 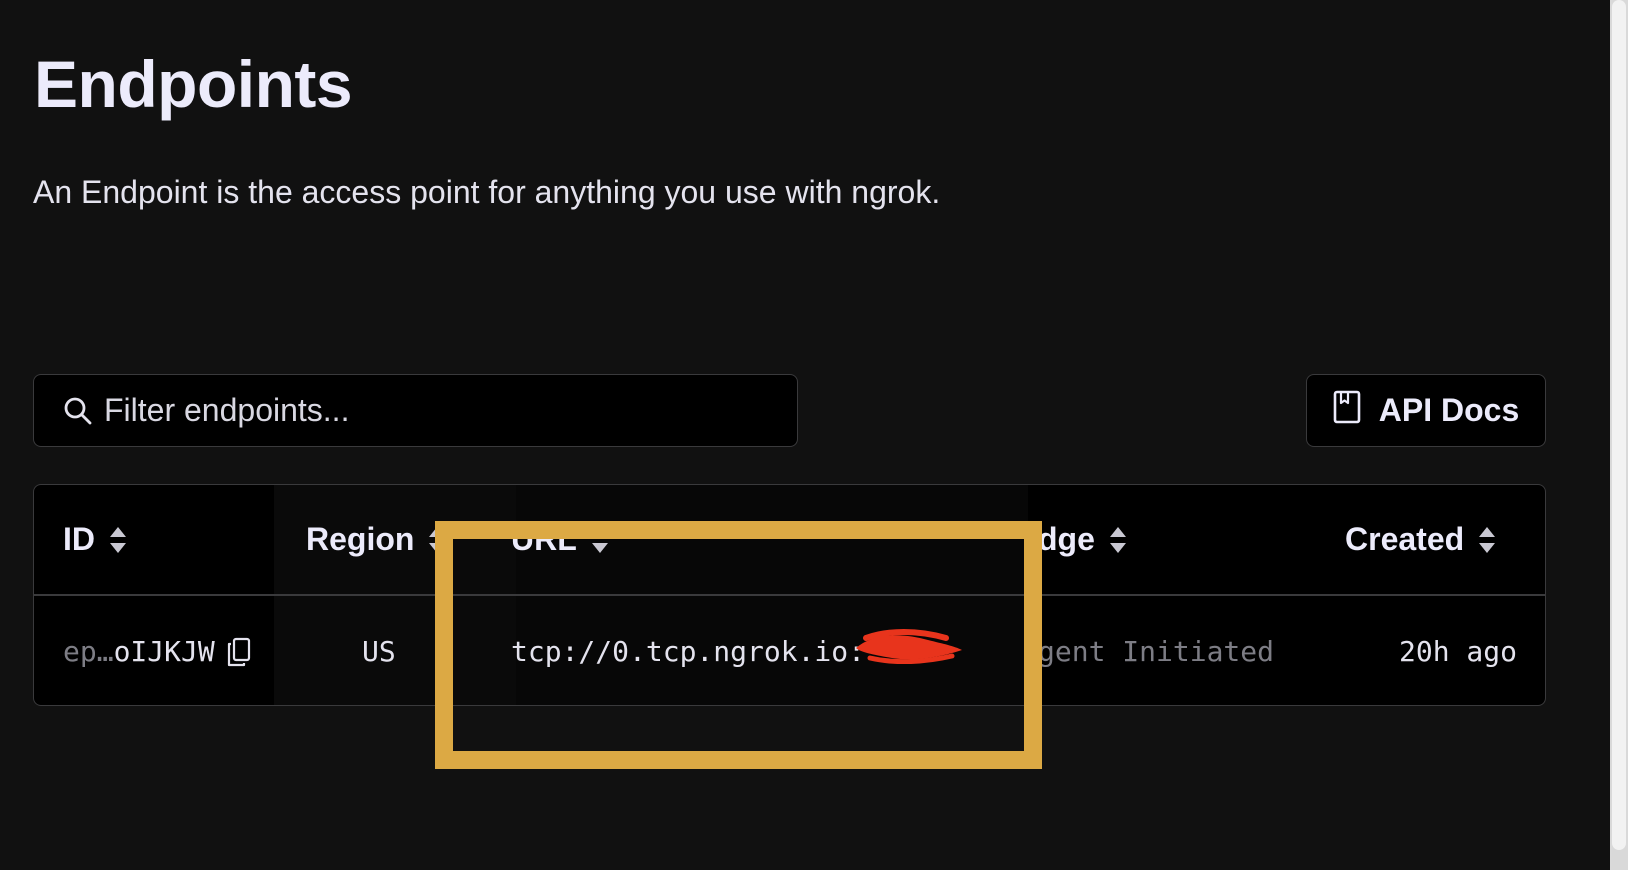 I want to click on column-header-id: ID, so click(x=95, y=539).